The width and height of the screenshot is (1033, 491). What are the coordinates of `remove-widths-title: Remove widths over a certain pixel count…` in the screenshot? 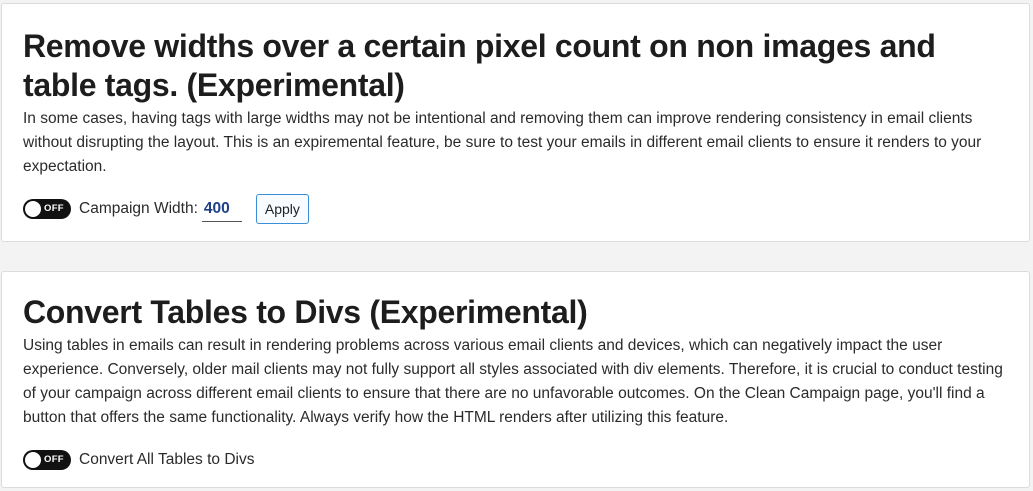 It's located at (479, 65).